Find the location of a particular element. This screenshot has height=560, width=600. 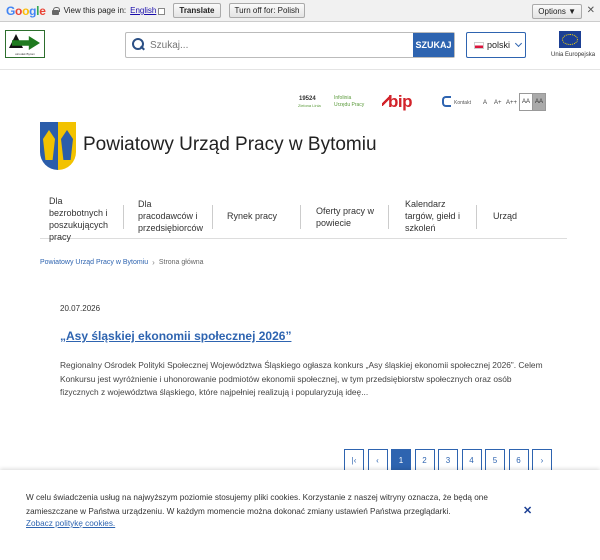

search-icon is located at coordinates (137, 45).